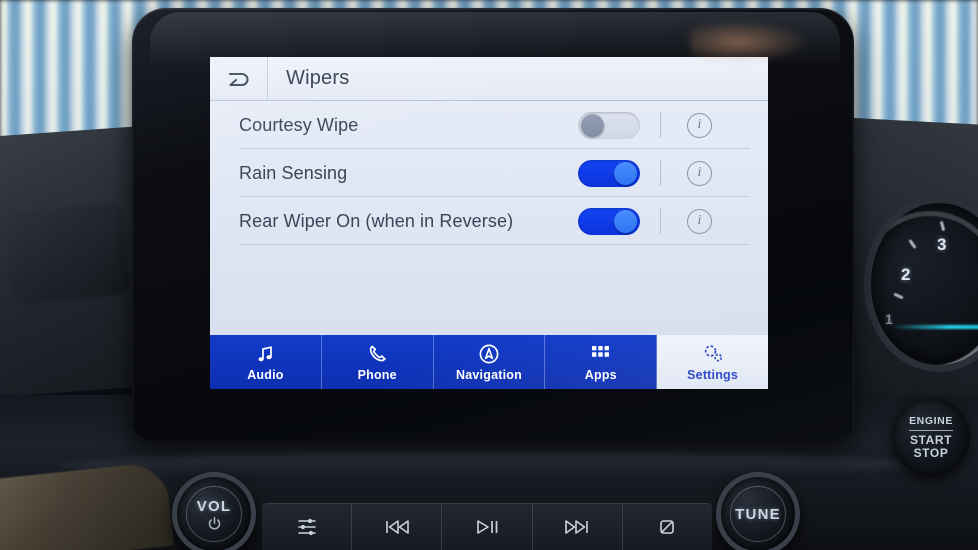 The width and height of the screenshot is (978, 550). What do you see at coordinates (609, 125) in the screenshot?
I see `toggle-courtesy-wipe` at bounding box center [609, 125].